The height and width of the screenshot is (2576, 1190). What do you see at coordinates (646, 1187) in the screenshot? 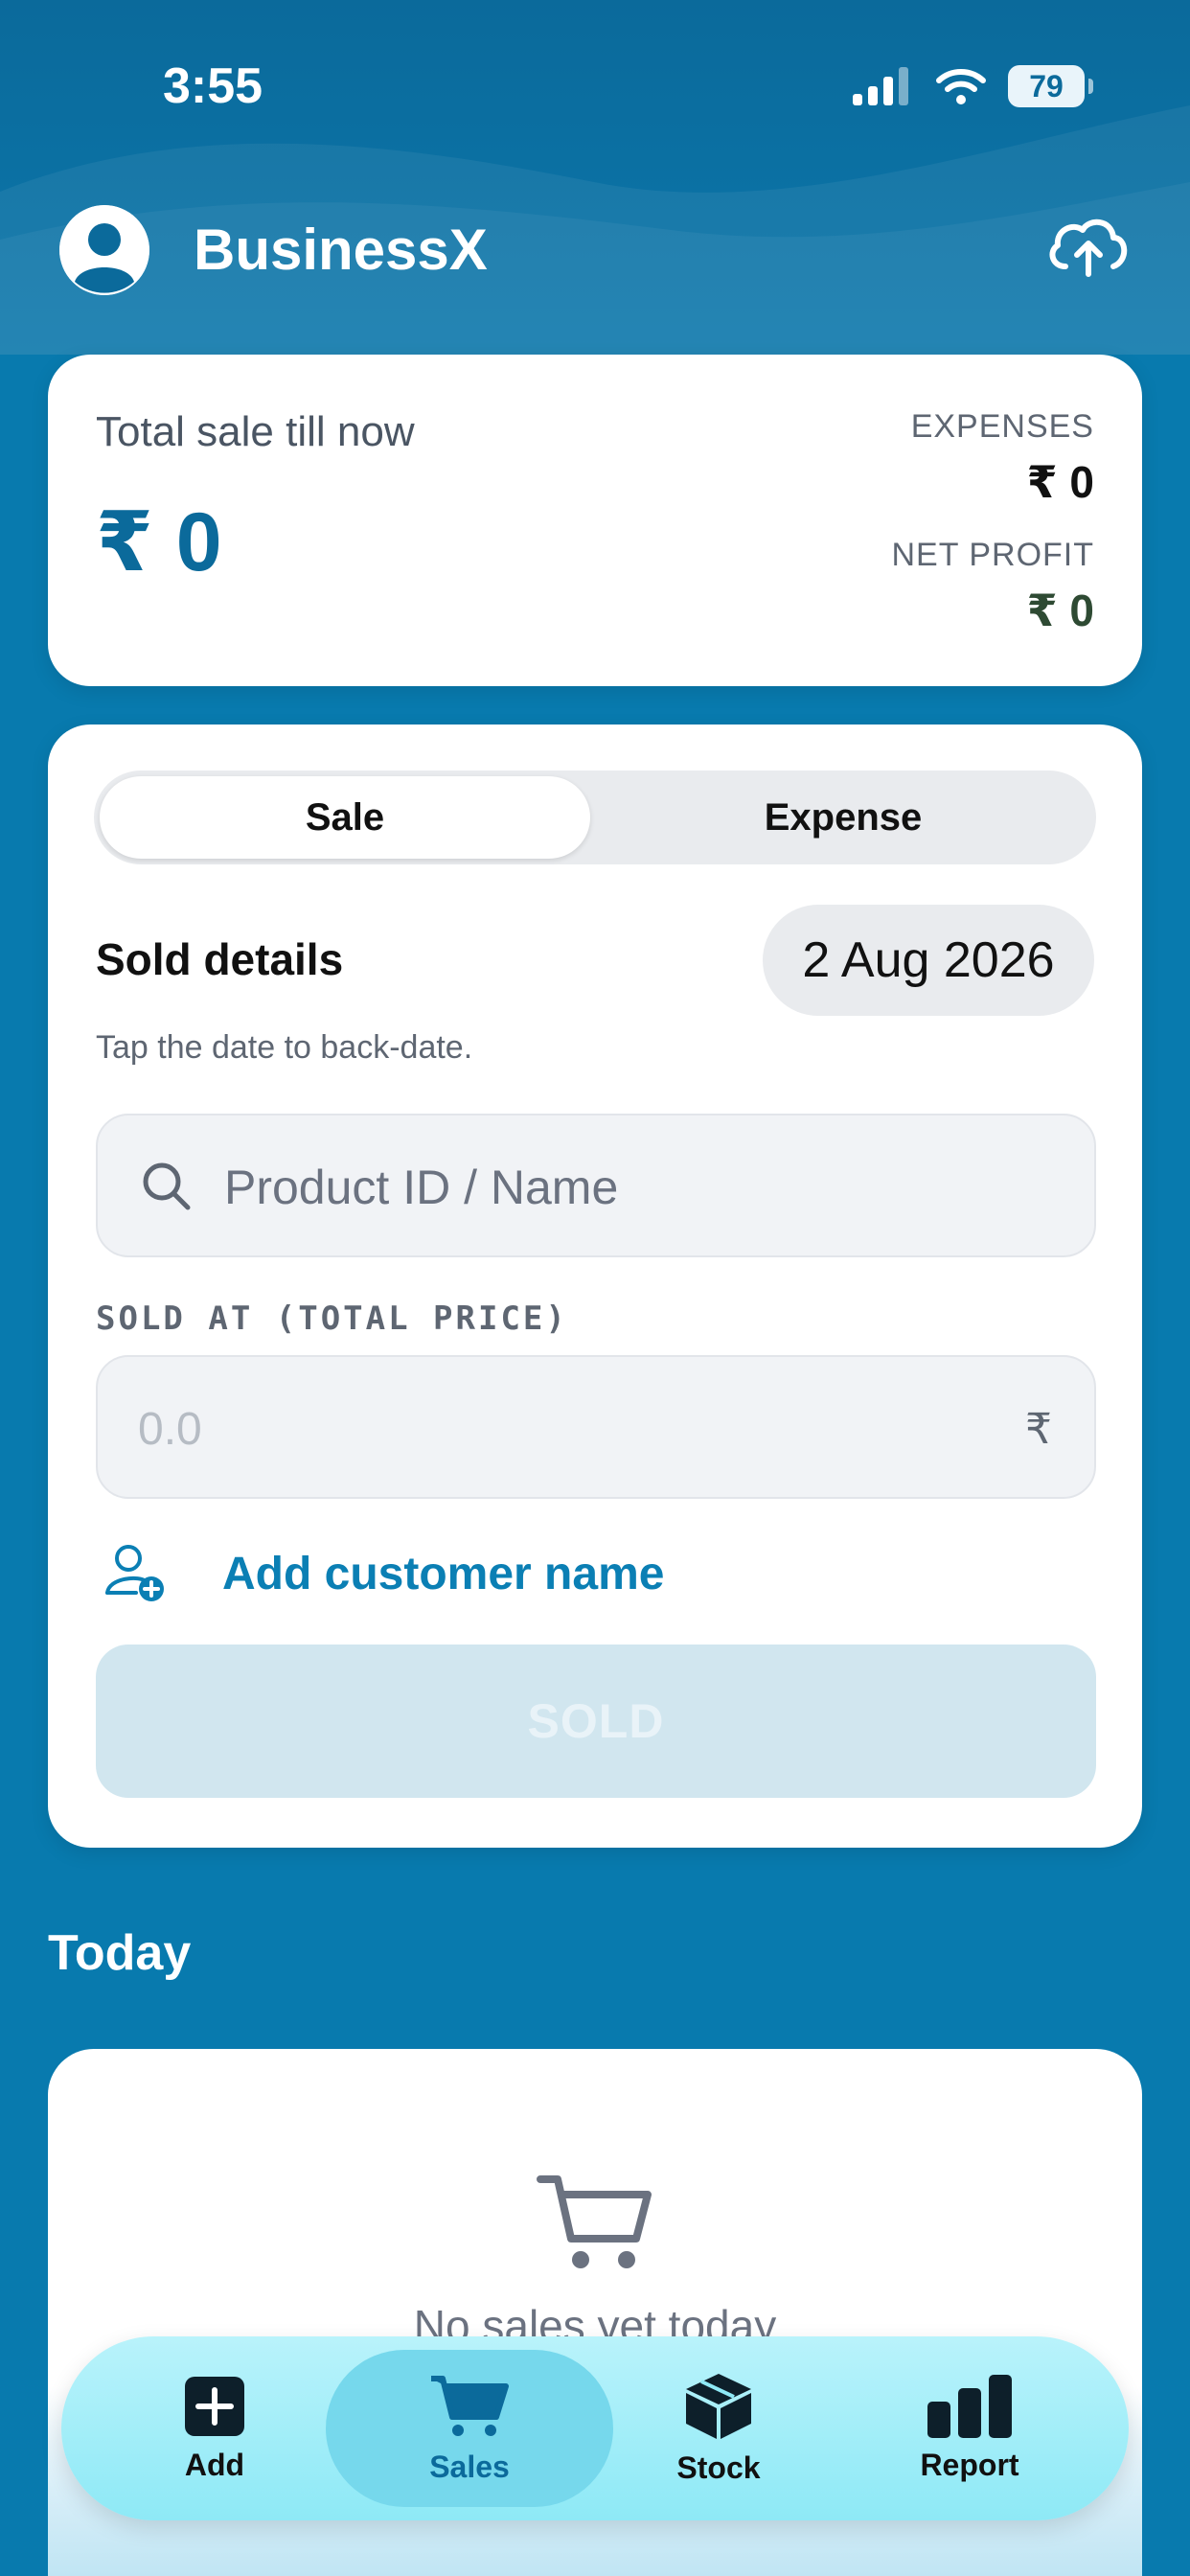
I see `product-search-input` at bounding box center [646, 1187].